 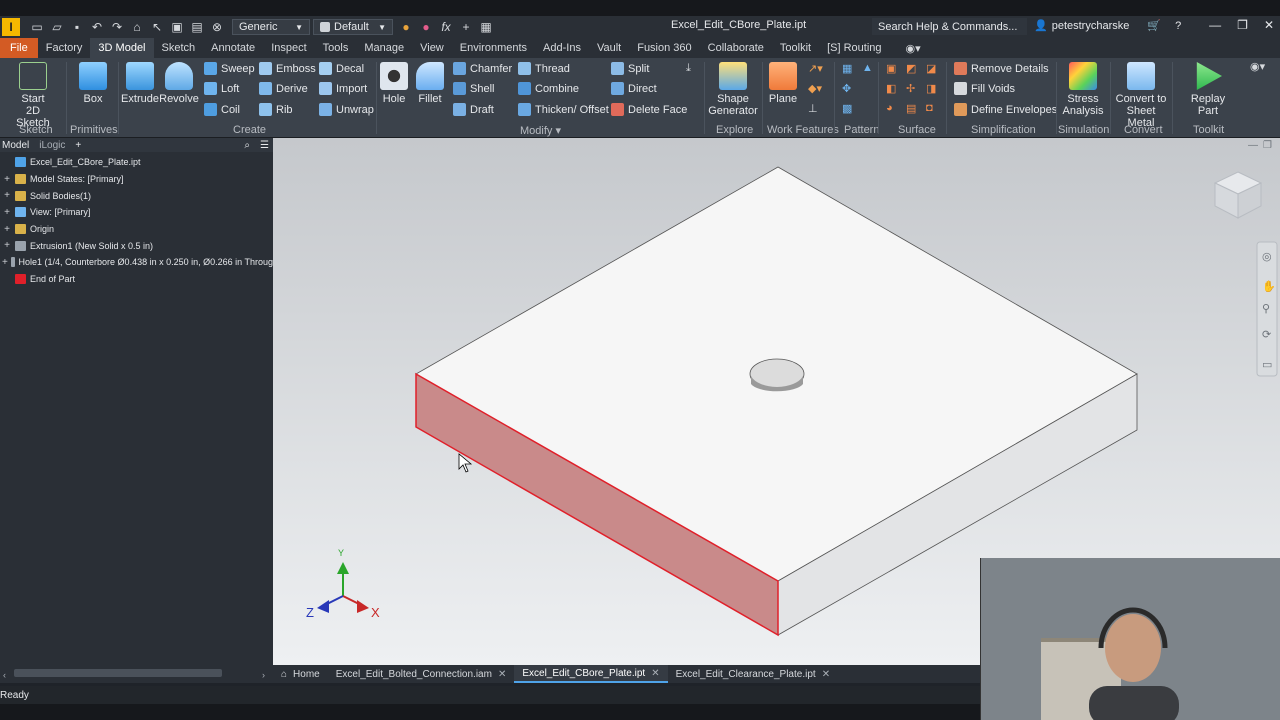 I want to click on ilogic-icon: ▦, so click(x=486, y=27).